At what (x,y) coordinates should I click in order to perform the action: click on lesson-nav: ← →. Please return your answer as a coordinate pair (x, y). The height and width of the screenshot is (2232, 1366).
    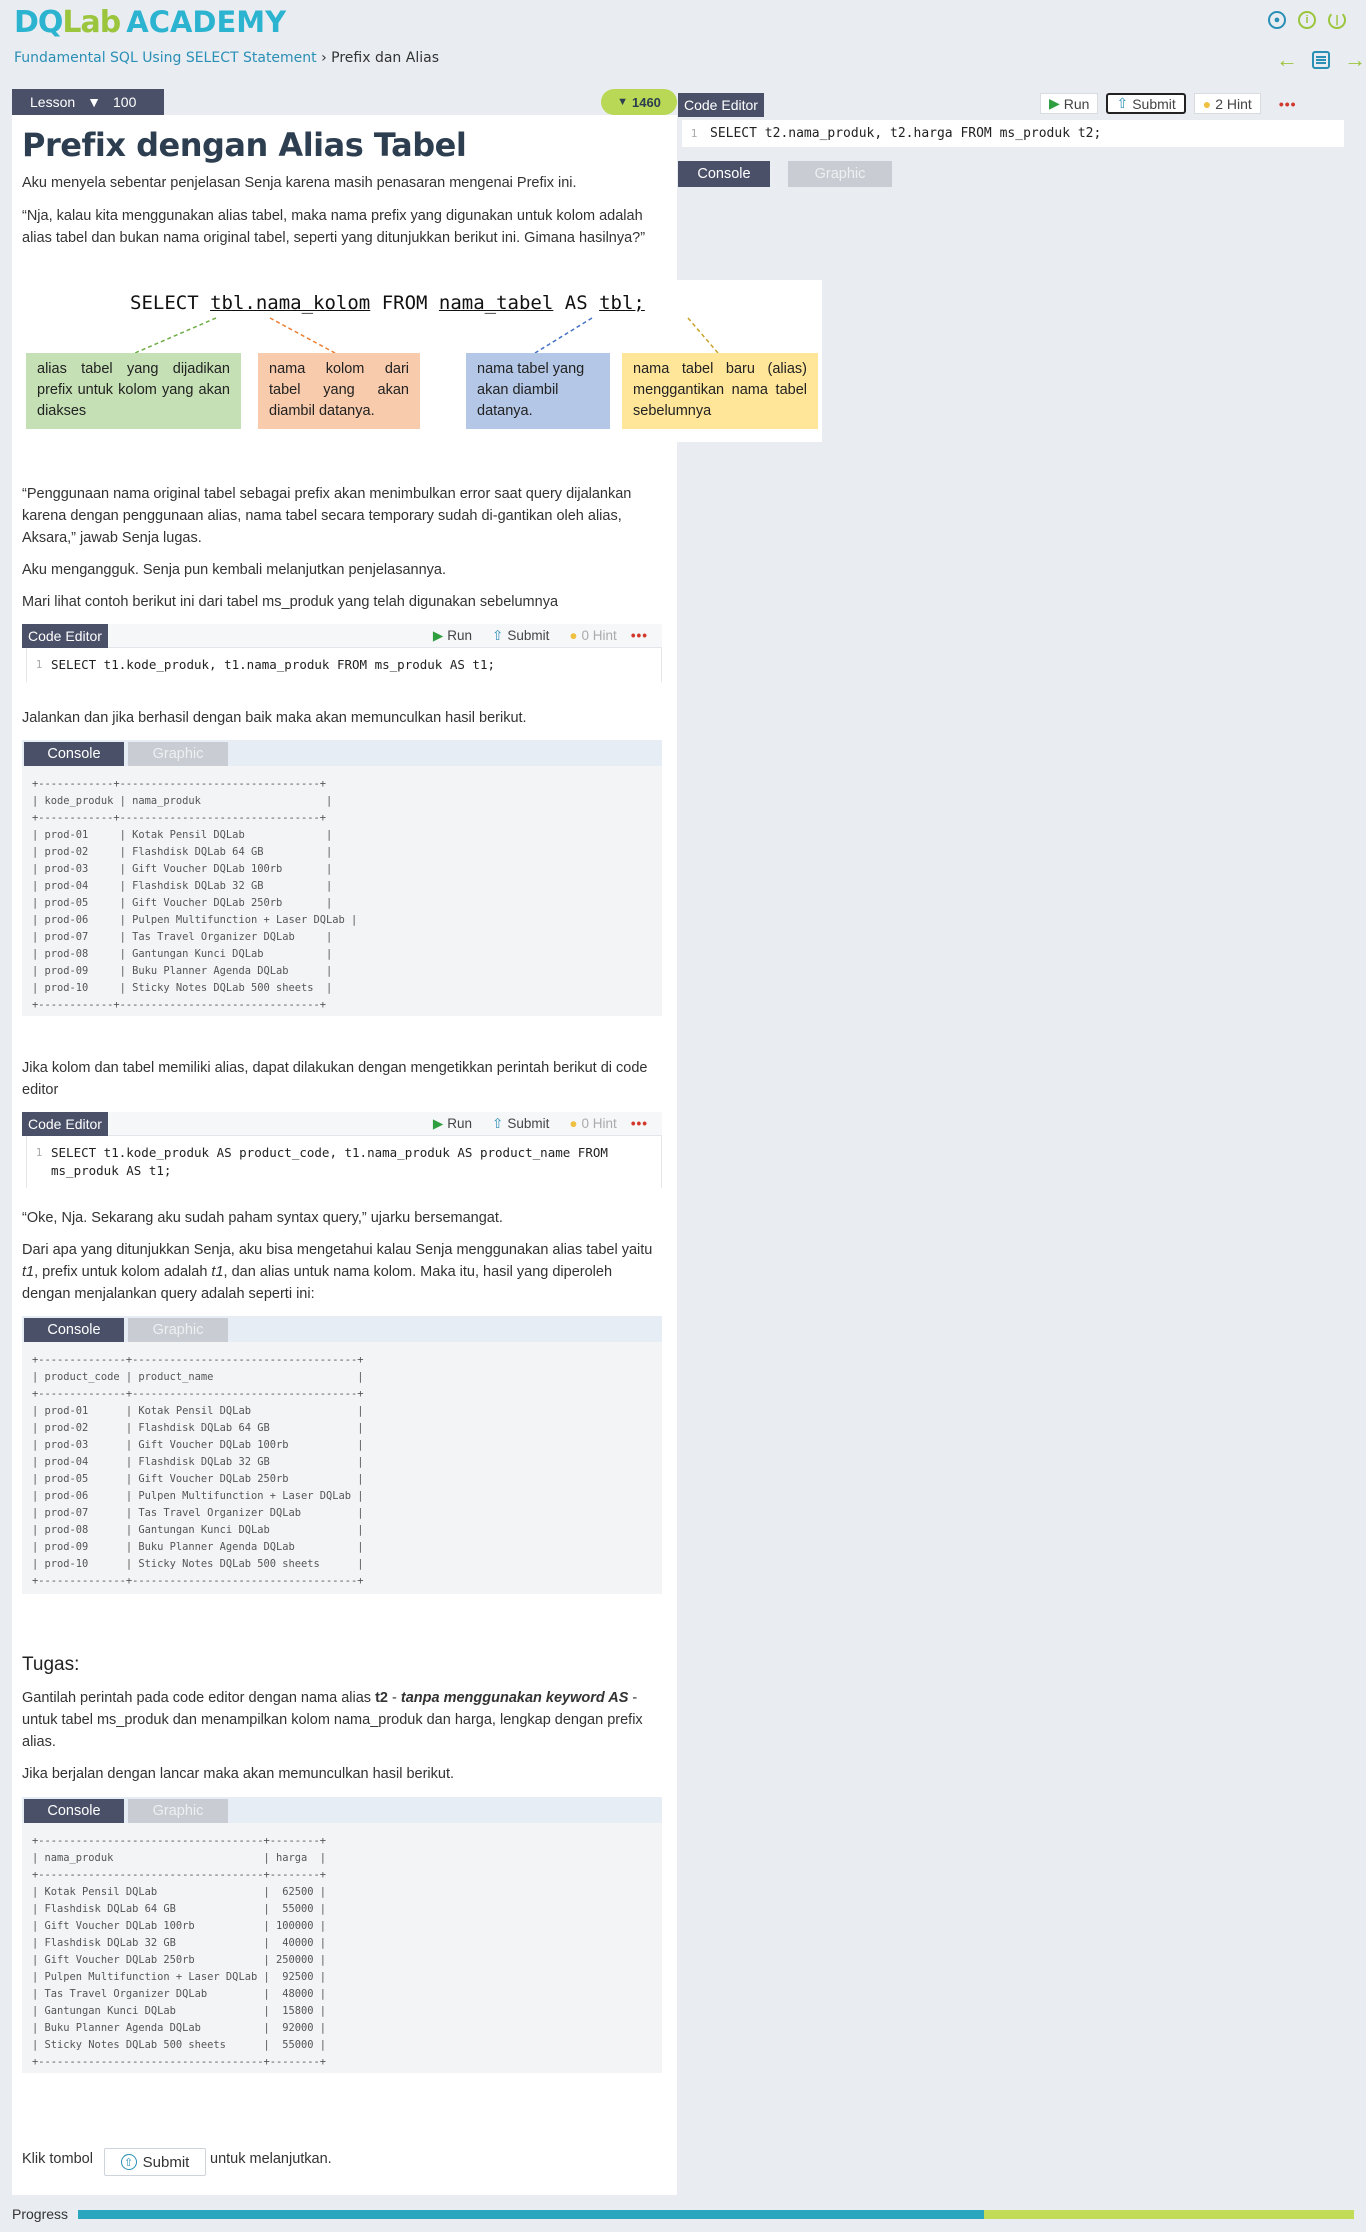
    Looking at the image, I should click on (1321, 60).